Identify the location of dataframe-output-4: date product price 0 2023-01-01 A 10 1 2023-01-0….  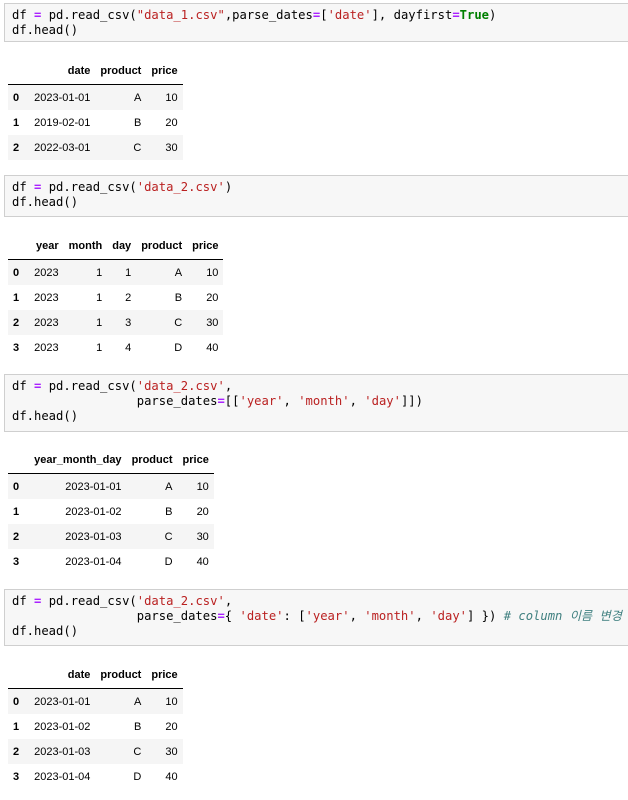
(95, 725).